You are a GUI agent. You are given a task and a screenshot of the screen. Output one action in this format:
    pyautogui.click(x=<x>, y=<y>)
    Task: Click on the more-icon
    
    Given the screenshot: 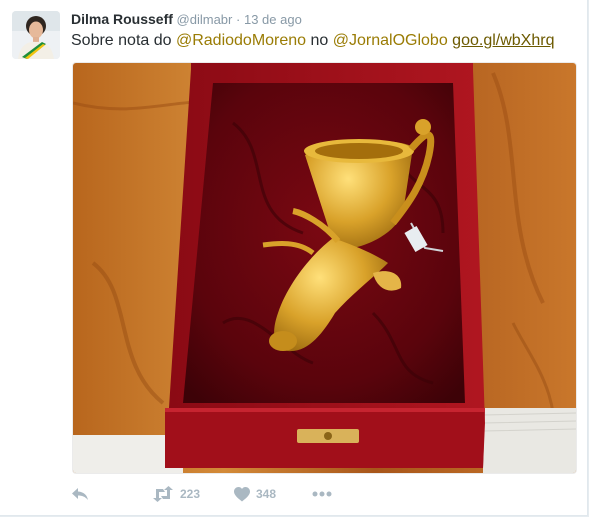 What is the action you would take?
    pyautogui.click(x=322, y=494)
    